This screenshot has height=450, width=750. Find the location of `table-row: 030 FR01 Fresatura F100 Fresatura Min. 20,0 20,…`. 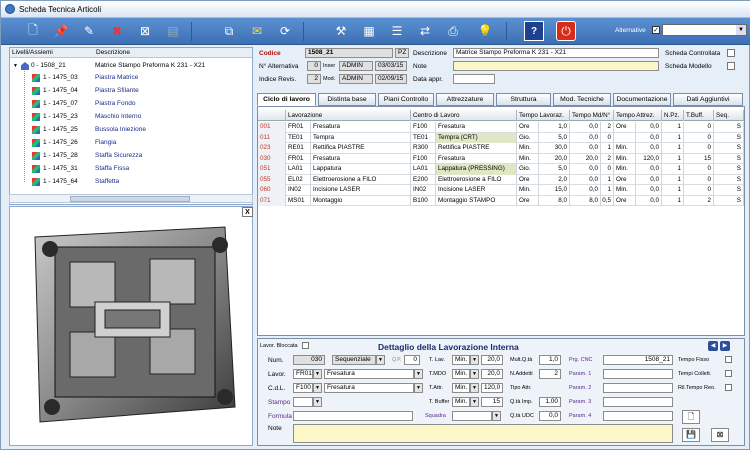

table-row: 030 FR01 Fresatura F100 Fresatura Min. 20,0 20,… is located at coordinates (501, 158).